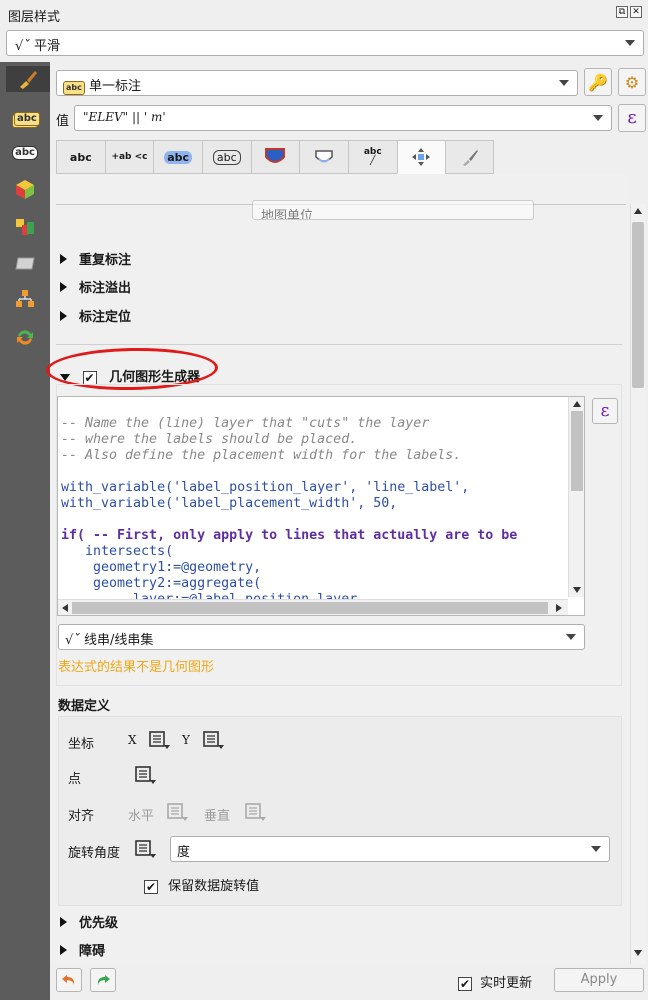  What do you see at coordinates (22, 46) in the screenshot?
I see `smooth-line-icon: √ˇ` at bounding box center [22, 46].